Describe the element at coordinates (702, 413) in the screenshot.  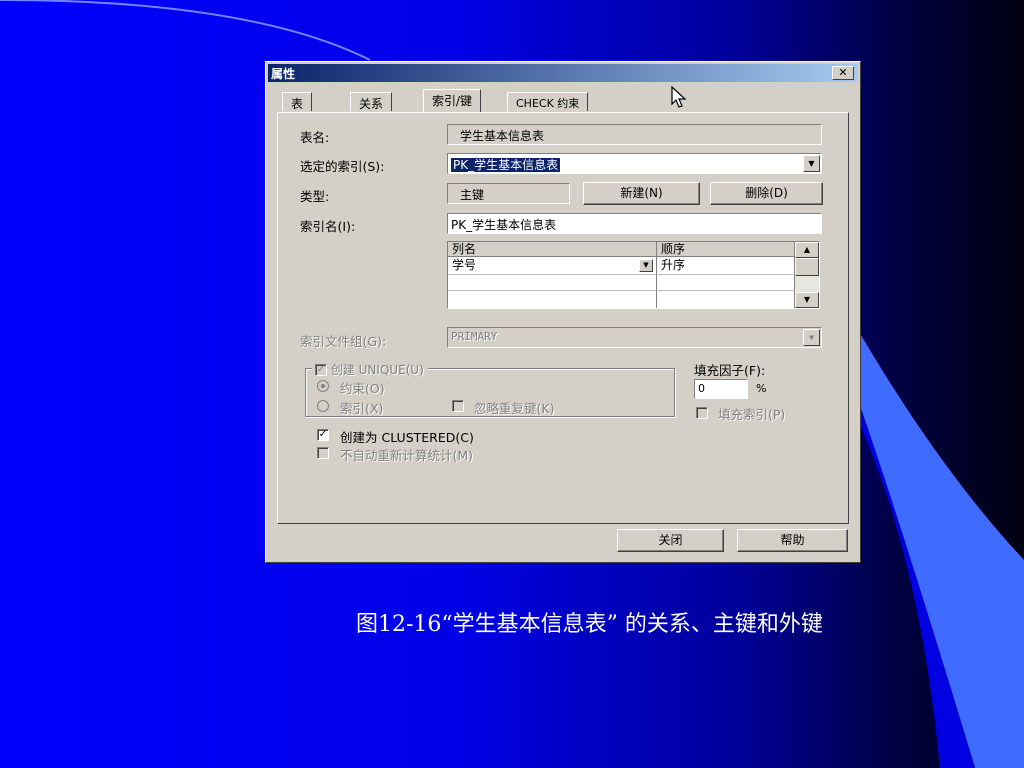
I see `pad-index-checkbox` at that location.